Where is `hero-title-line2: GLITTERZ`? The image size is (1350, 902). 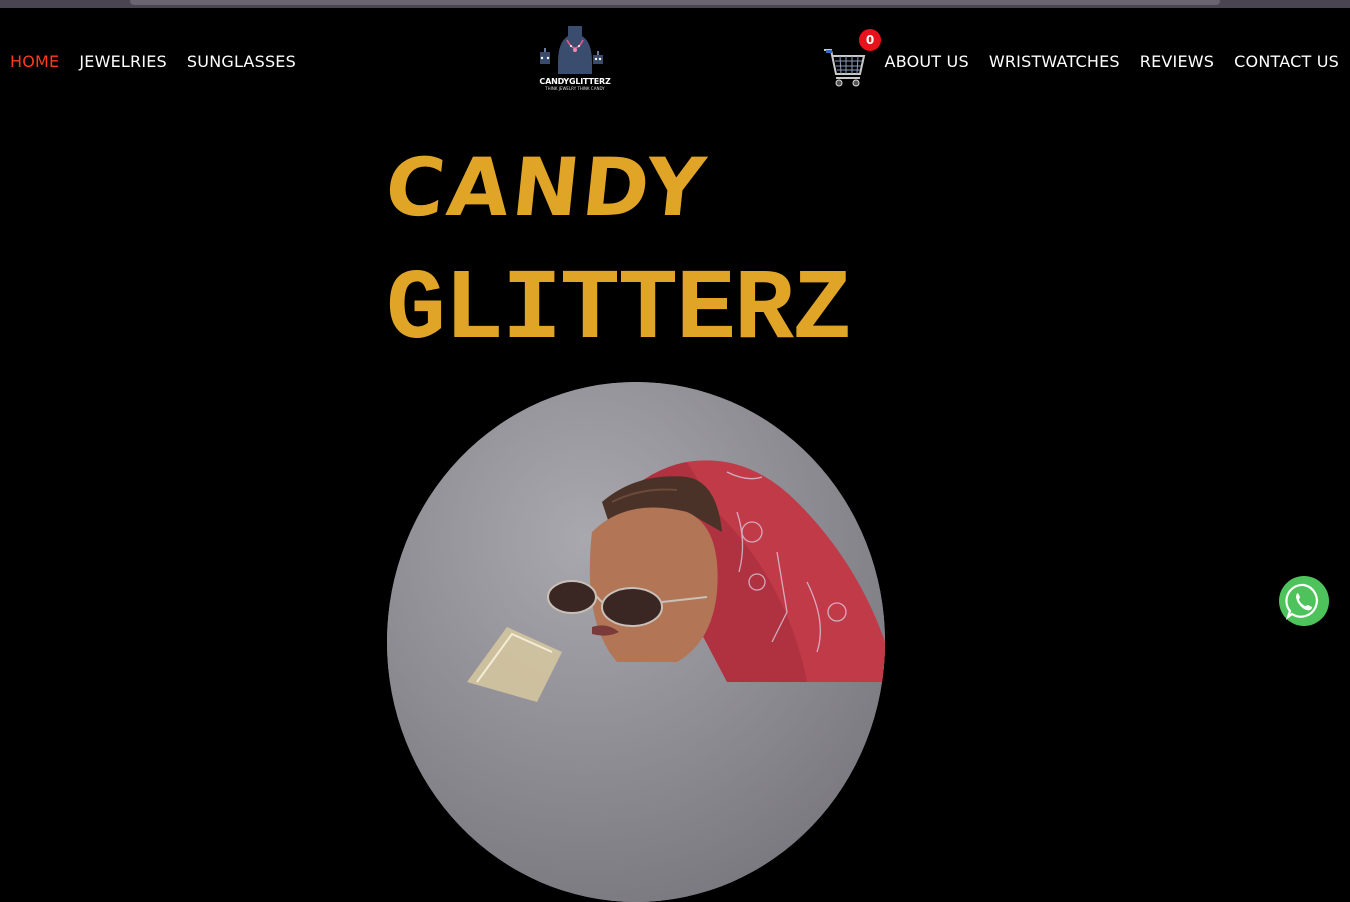 hero-title-line2: GLITTERZ is located at coordinates (619, 311).